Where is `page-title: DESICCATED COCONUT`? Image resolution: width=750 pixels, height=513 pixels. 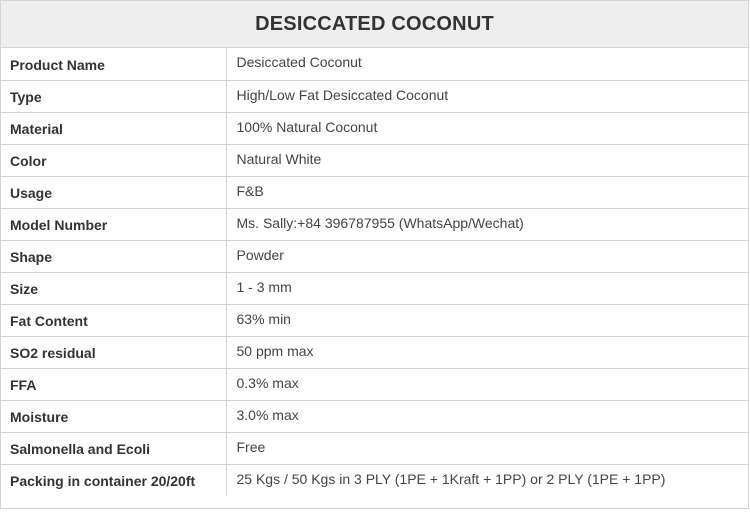
page-title: DESICCATED COCONUT is located at coordinates (374, 23).